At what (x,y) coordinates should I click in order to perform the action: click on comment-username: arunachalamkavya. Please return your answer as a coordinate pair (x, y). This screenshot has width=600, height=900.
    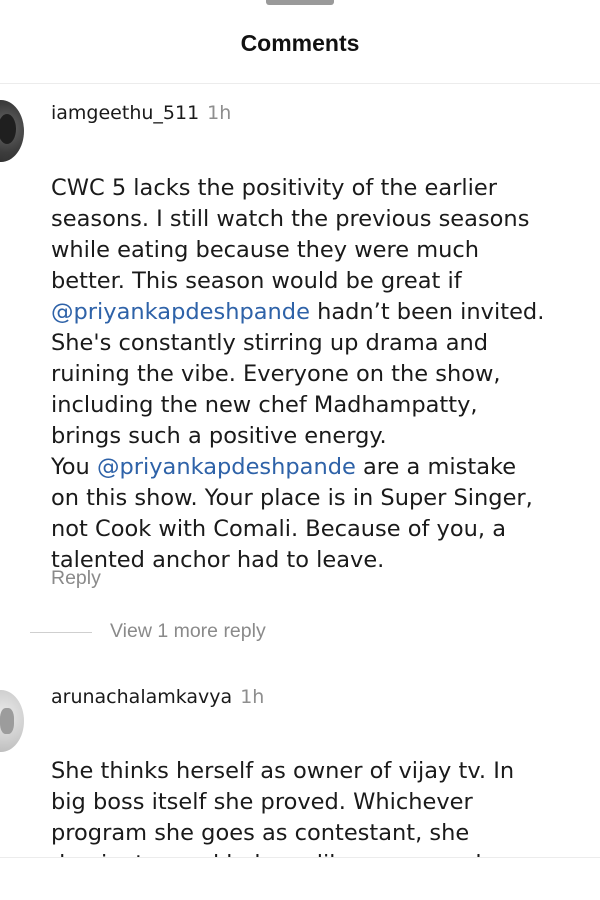
    Looking at the image, I should click on (141, 697).